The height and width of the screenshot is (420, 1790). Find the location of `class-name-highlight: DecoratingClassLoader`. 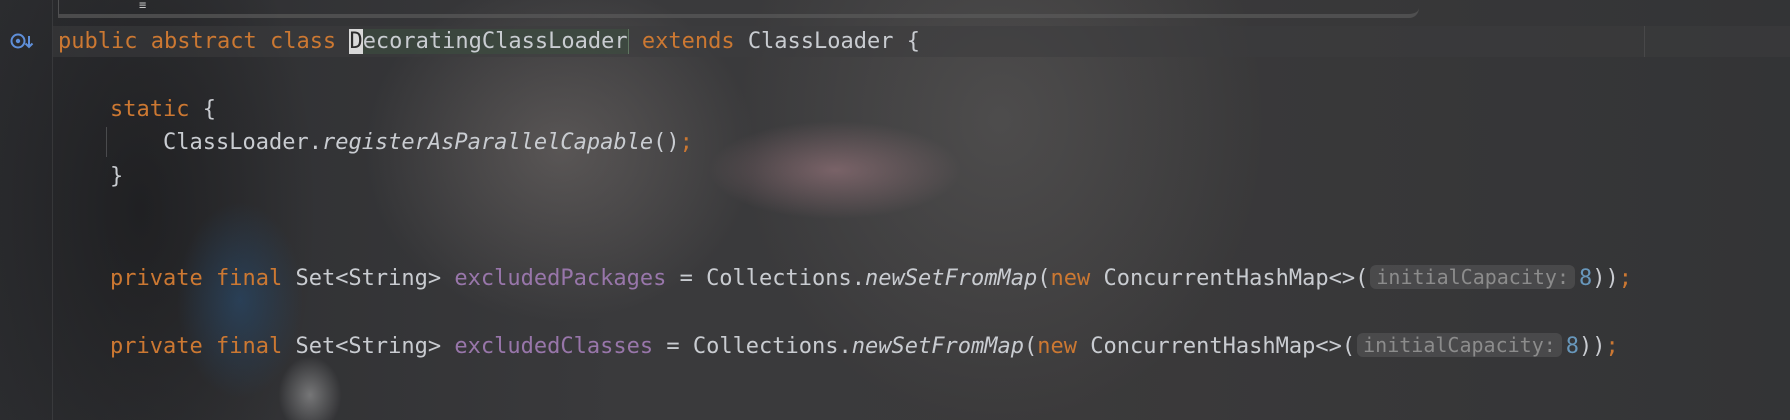

class-name-highlight: DecoratingClassLoader is located at coordinates (489, 41).